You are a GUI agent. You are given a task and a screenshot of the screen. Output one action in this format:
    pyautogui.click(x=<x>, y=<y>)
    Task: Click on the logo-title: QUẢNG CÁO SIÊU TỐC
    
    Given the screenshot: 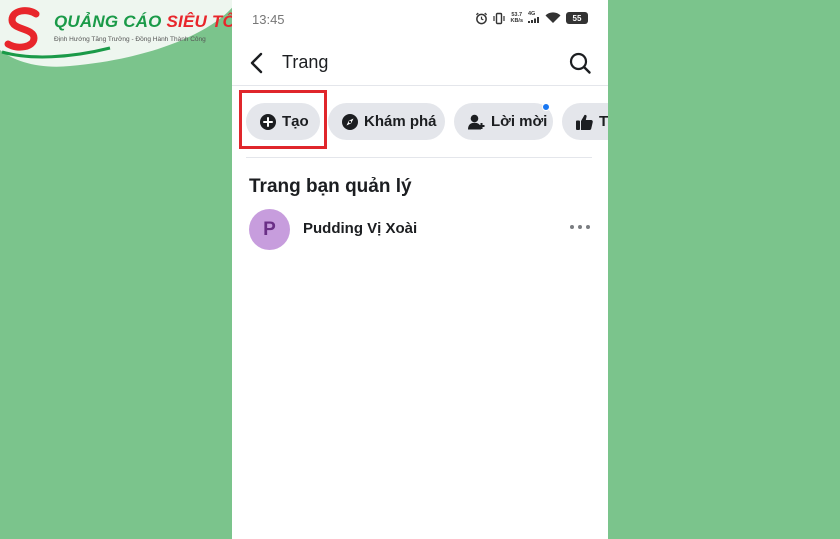 What is the action you would take?
    pyautogui.click(x=151, y=22)
    